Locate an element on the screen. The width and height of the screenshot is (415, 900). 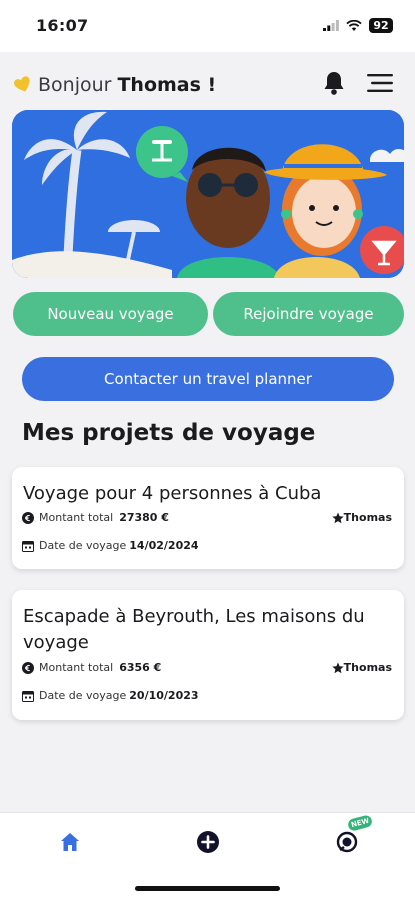
date-row: Date de voyage 20/10/2023 is located at coordinates (207, 695).